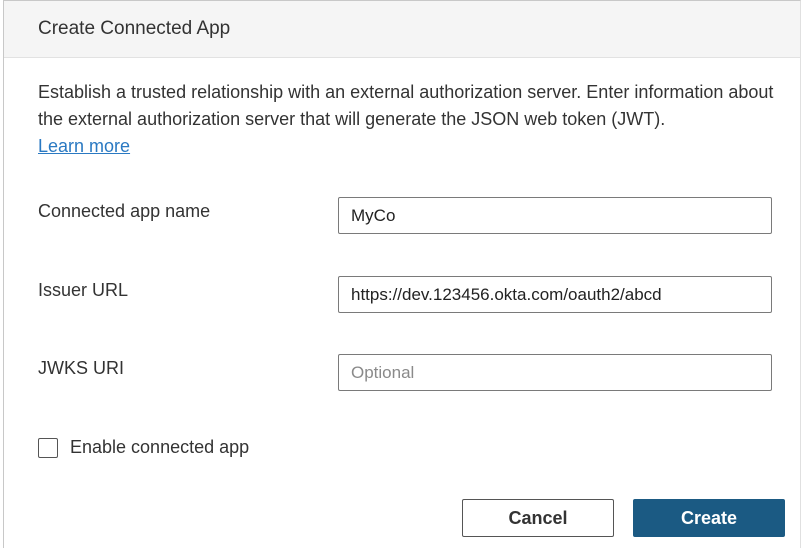 The image size is (801, 548). What do you see at coordinates (124, 211) in the screenshot?
I see `app-name-label: Connected app name` at bounding box center [124, 211].